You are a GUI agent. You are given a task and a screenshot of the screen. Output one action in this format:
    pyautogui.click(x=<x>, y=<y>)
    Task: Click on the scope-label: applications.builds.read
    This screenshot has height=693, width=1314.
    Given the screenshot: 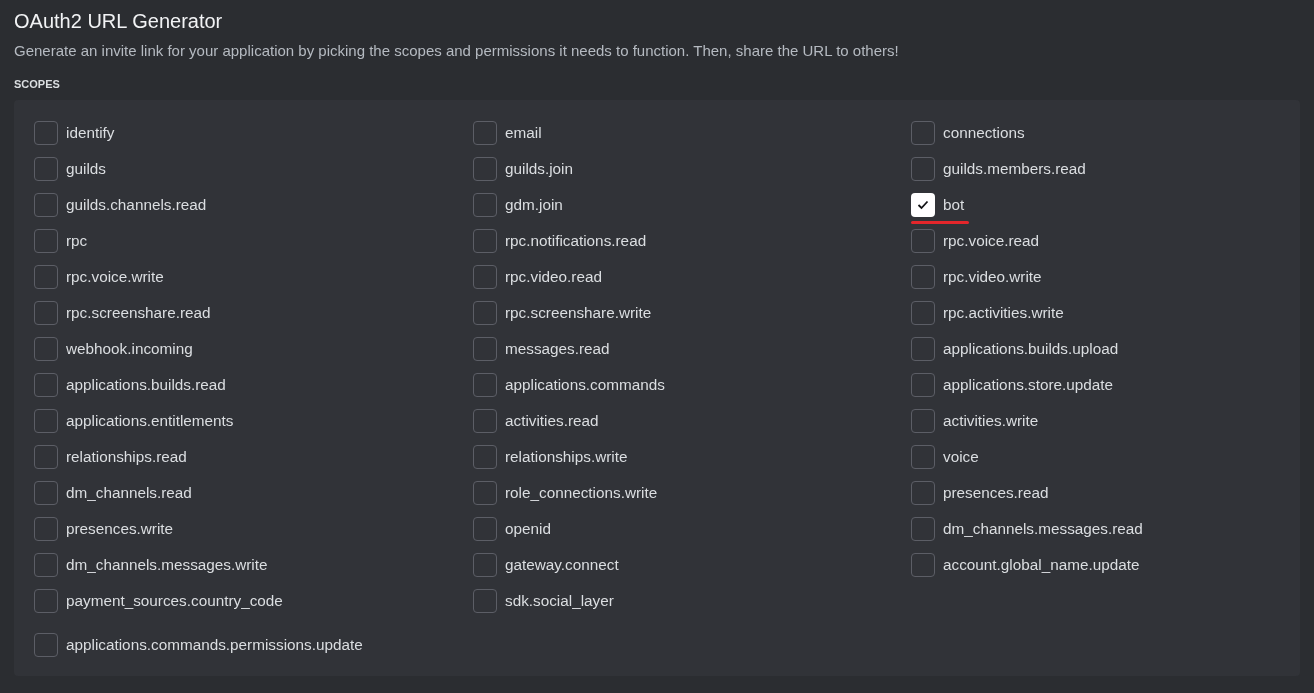 What is the action you would take?
    pyautogui.click(x=146, y=385)
    